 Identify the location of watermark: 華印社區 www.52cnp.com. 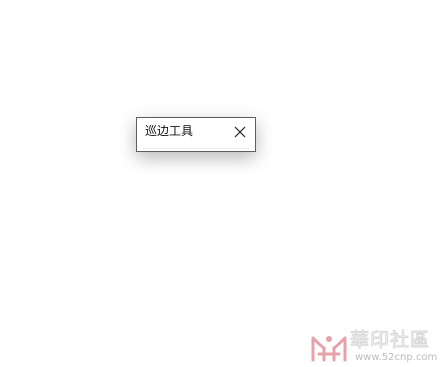
(375, 348).